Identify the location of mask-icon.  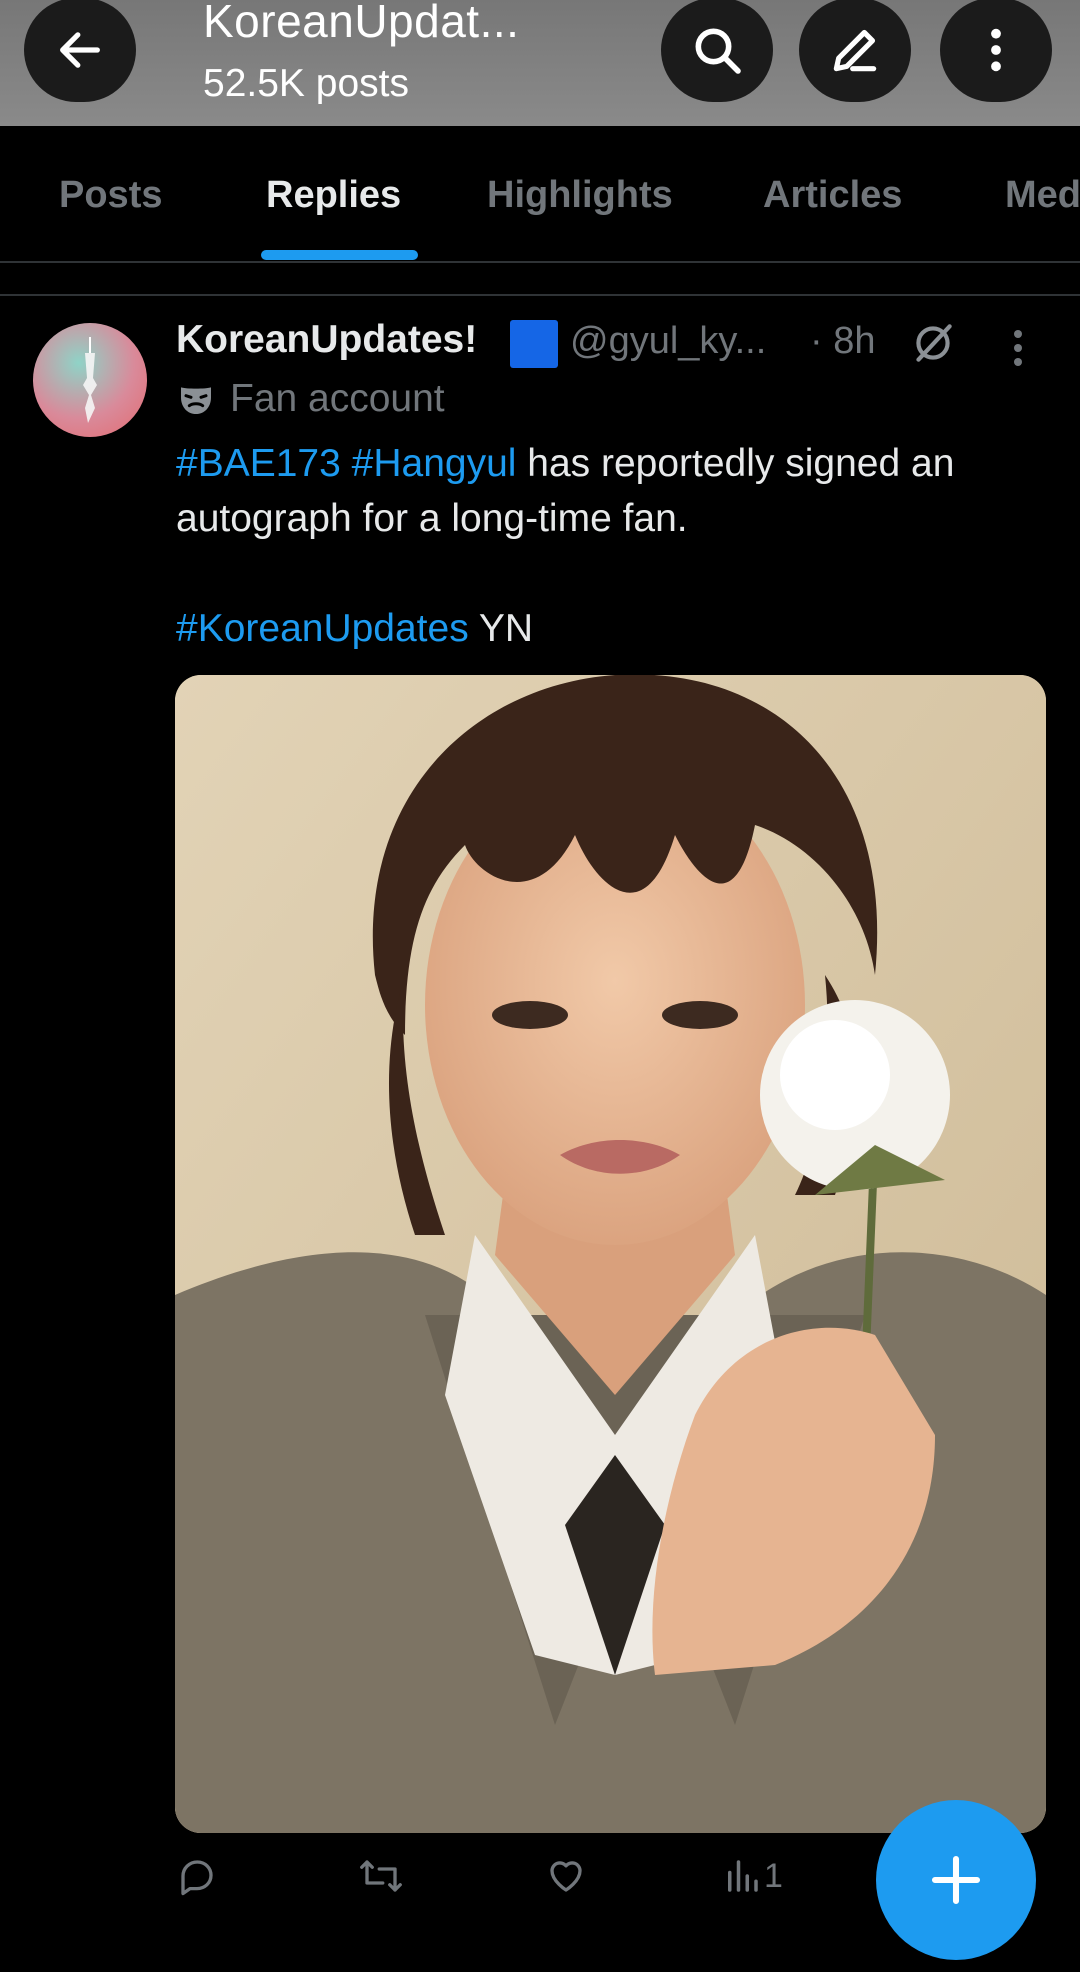
(196, 400).